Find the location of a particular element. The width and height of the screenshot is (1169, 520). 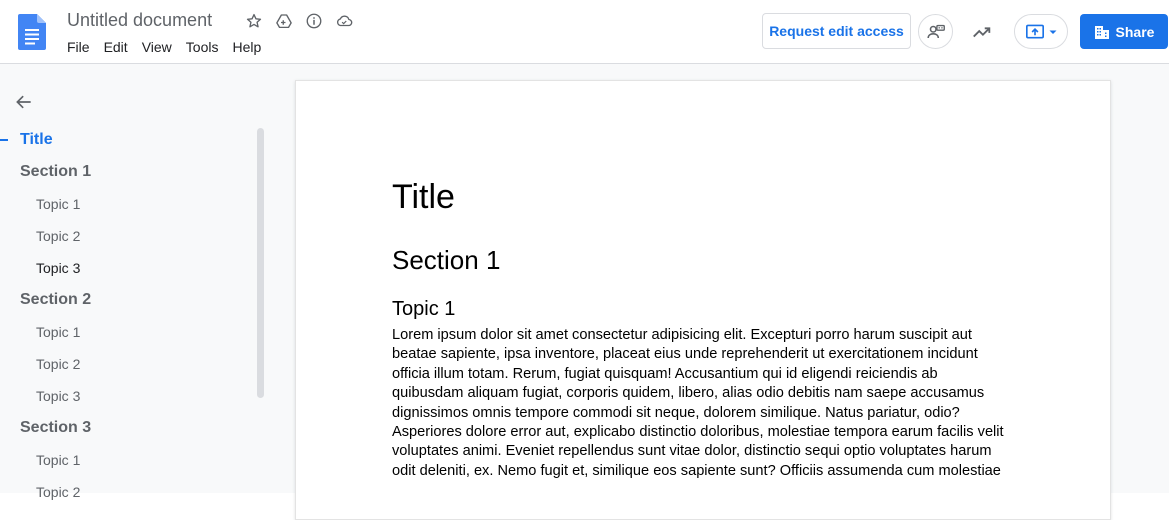

star-icon is located at coordinates (254, 21).